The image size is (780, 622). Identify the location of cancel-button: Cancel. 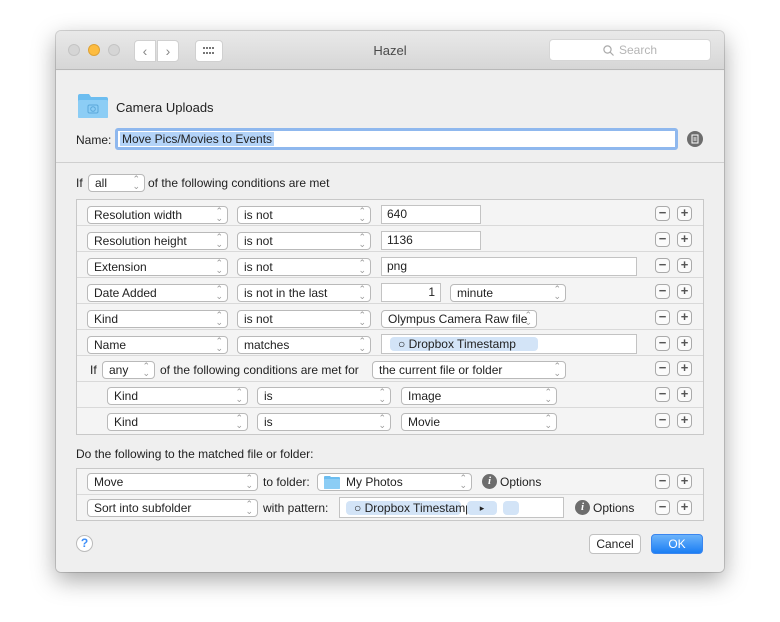
(615, 544).